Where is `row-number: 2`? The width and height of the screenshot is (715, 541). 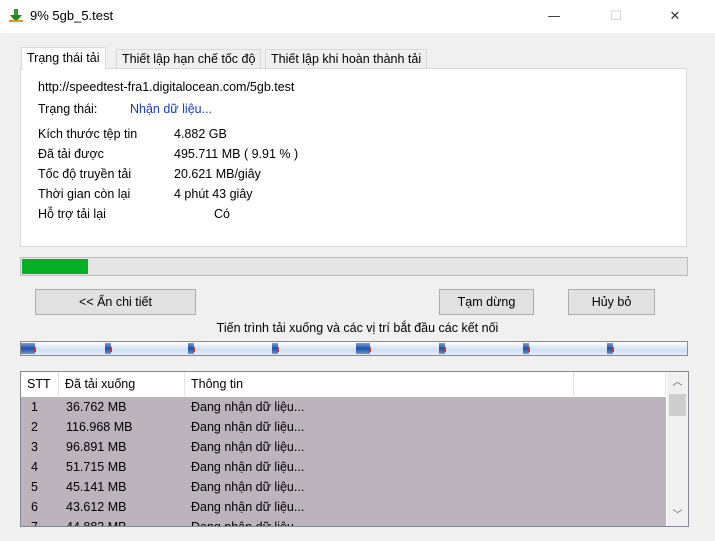
row-number: 2 is located at coordinates (34, 427).